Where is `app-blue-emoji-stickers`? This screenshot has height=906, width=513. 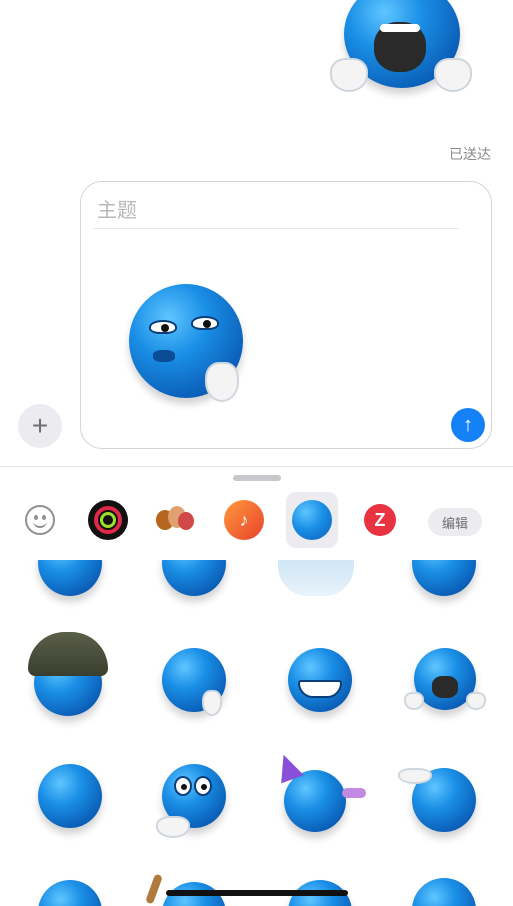
app-blue-emoji-stickers is located at coordinates (312, 520).